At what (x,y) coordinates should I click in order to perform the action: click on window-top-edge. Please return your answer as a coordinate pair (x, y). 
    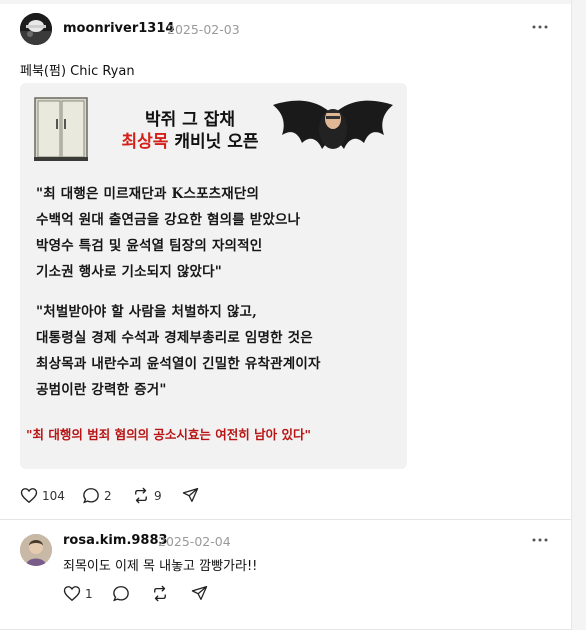
    Looking at the image, I should click on (286, 2).